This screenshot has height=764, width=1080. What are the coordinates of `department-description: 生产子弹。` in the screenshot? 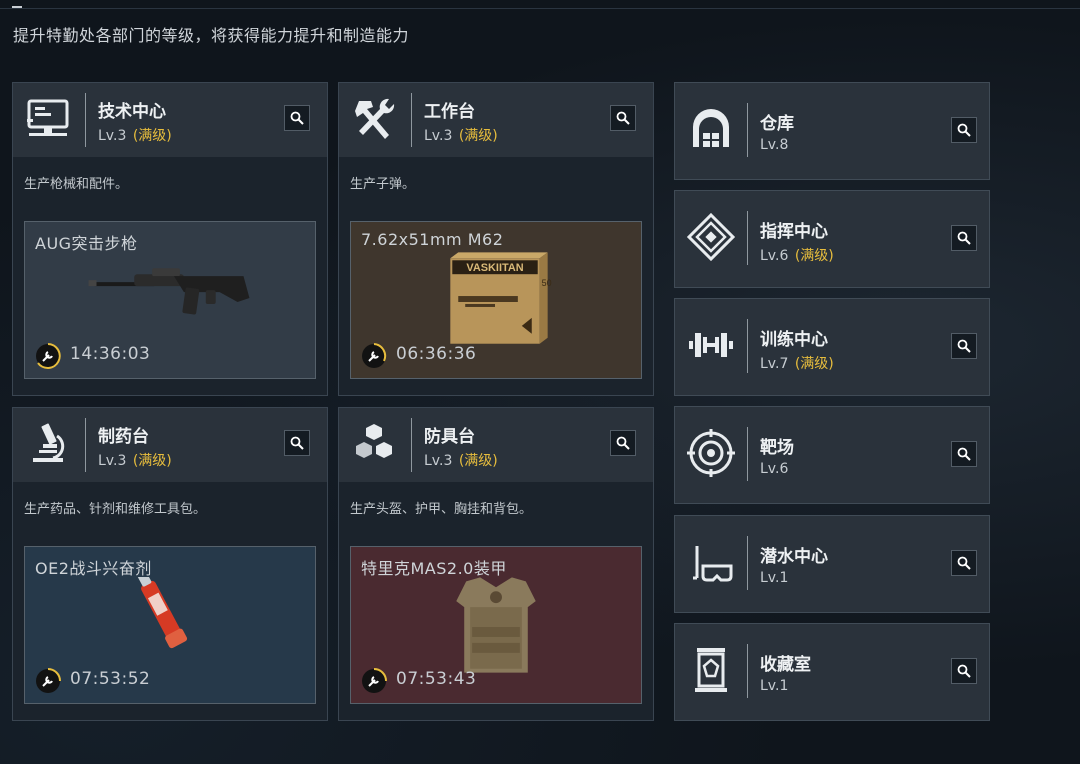 It's located at (383, 184).